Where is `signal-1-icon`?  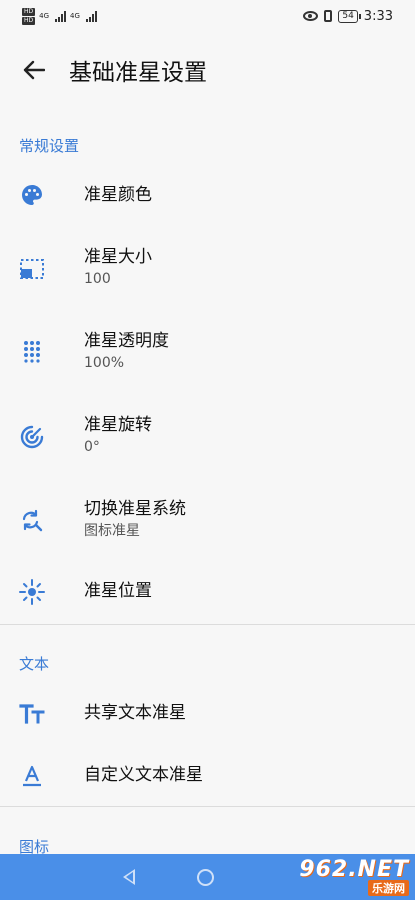
signal-1-icon is located at coordinates (61, 16).